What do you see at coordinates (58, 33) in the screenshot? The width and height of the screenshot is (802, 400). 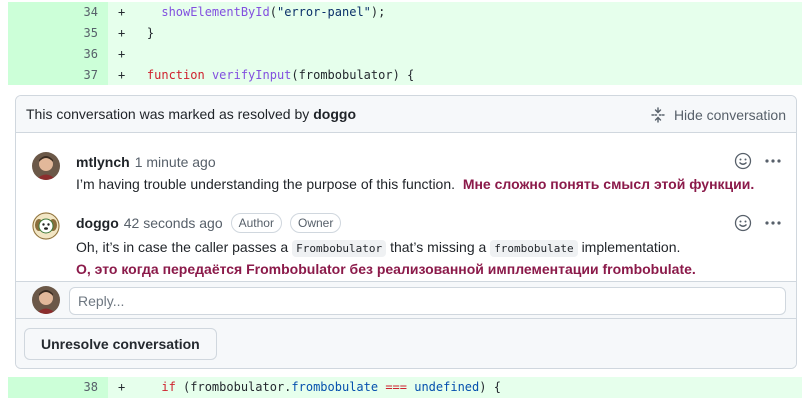 I see `line-number: 35` at bounding box center [58, 33].